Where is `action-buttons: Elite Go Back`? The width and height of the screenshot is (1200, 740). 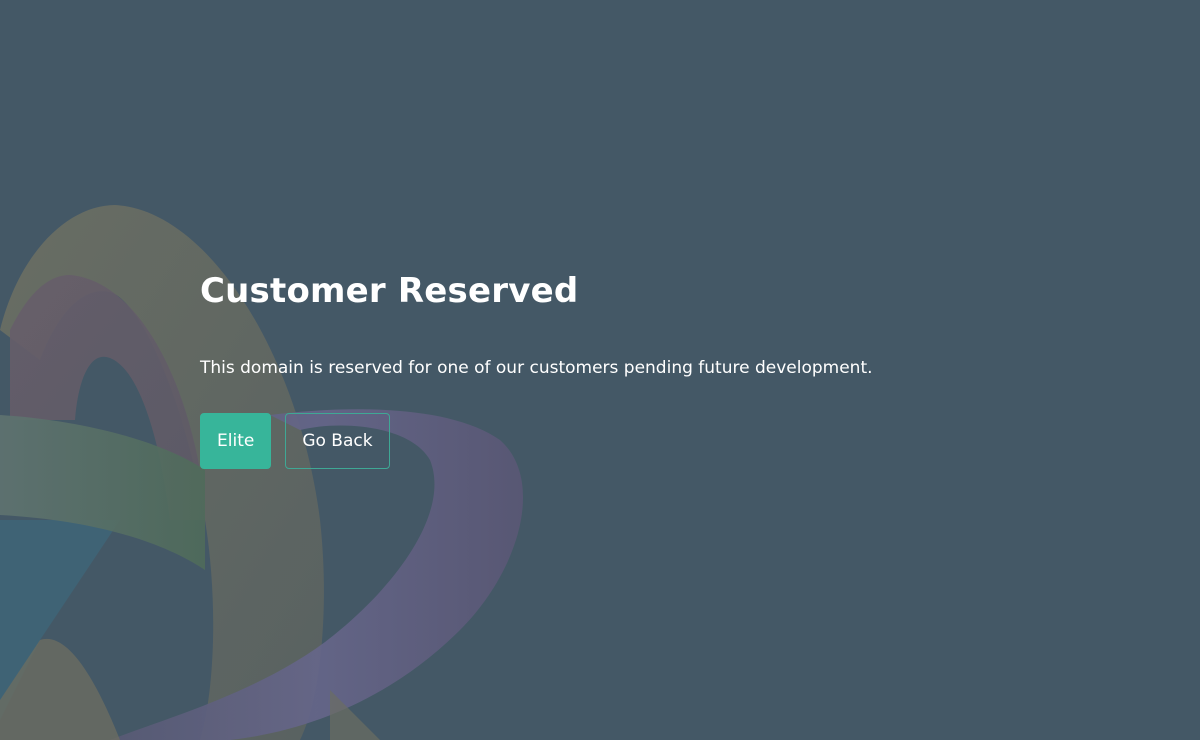 action-buttons: Elite Go Back is located at coordinates (600, 441).